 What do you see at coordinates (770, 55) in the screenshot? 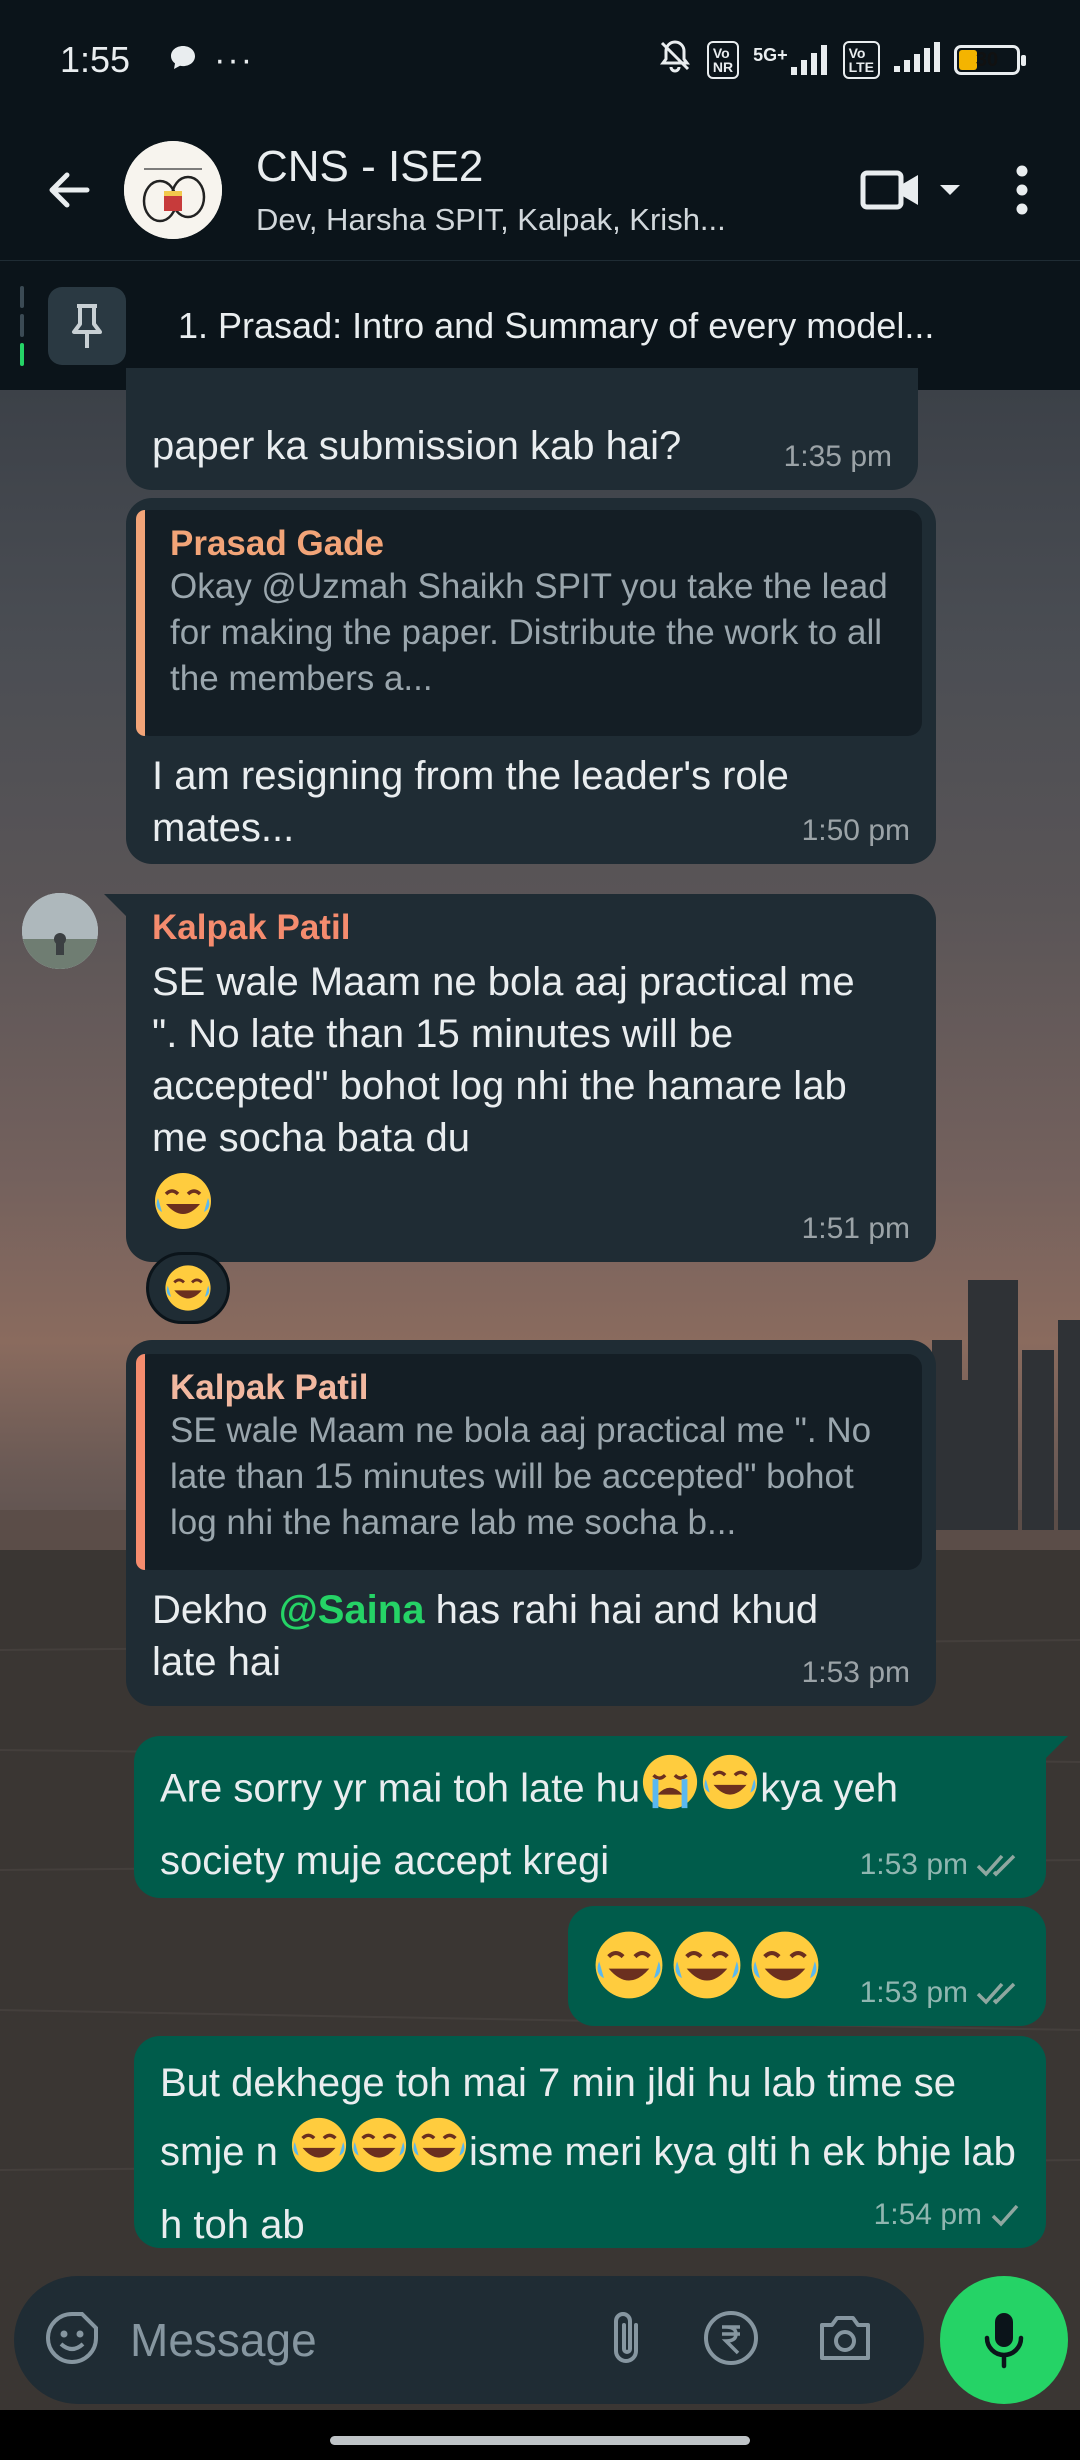
I see `network-type: 5G+` at bounding box center [770, 55].